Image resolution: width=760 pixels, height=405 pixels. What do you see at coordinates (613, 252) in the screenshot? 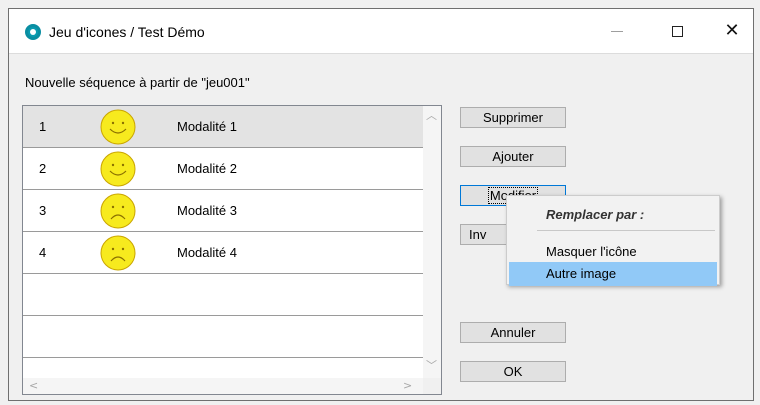
I see `menu-item-hide-icon: Masquer l'icône` at bounding box center [613, 252].